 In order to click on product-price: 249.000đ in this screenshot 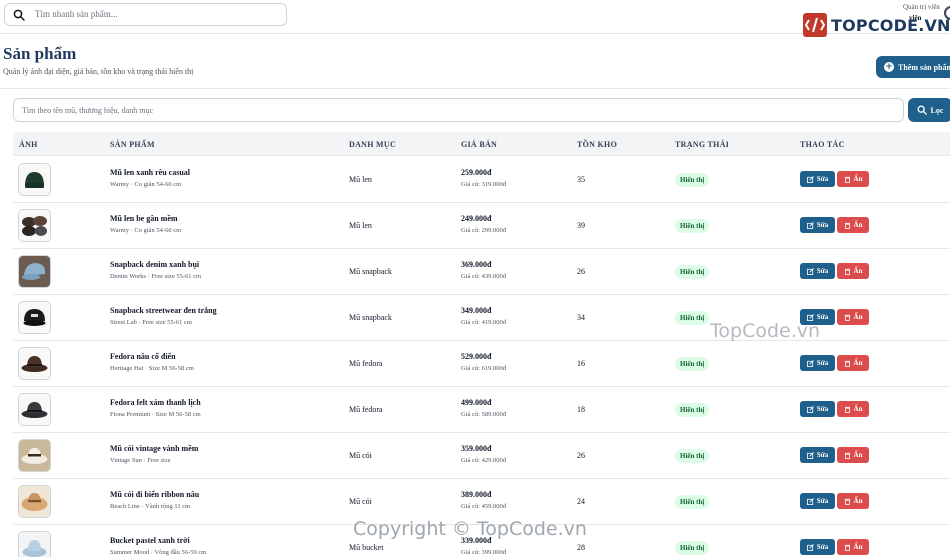, I will do `click(476, 218)`.